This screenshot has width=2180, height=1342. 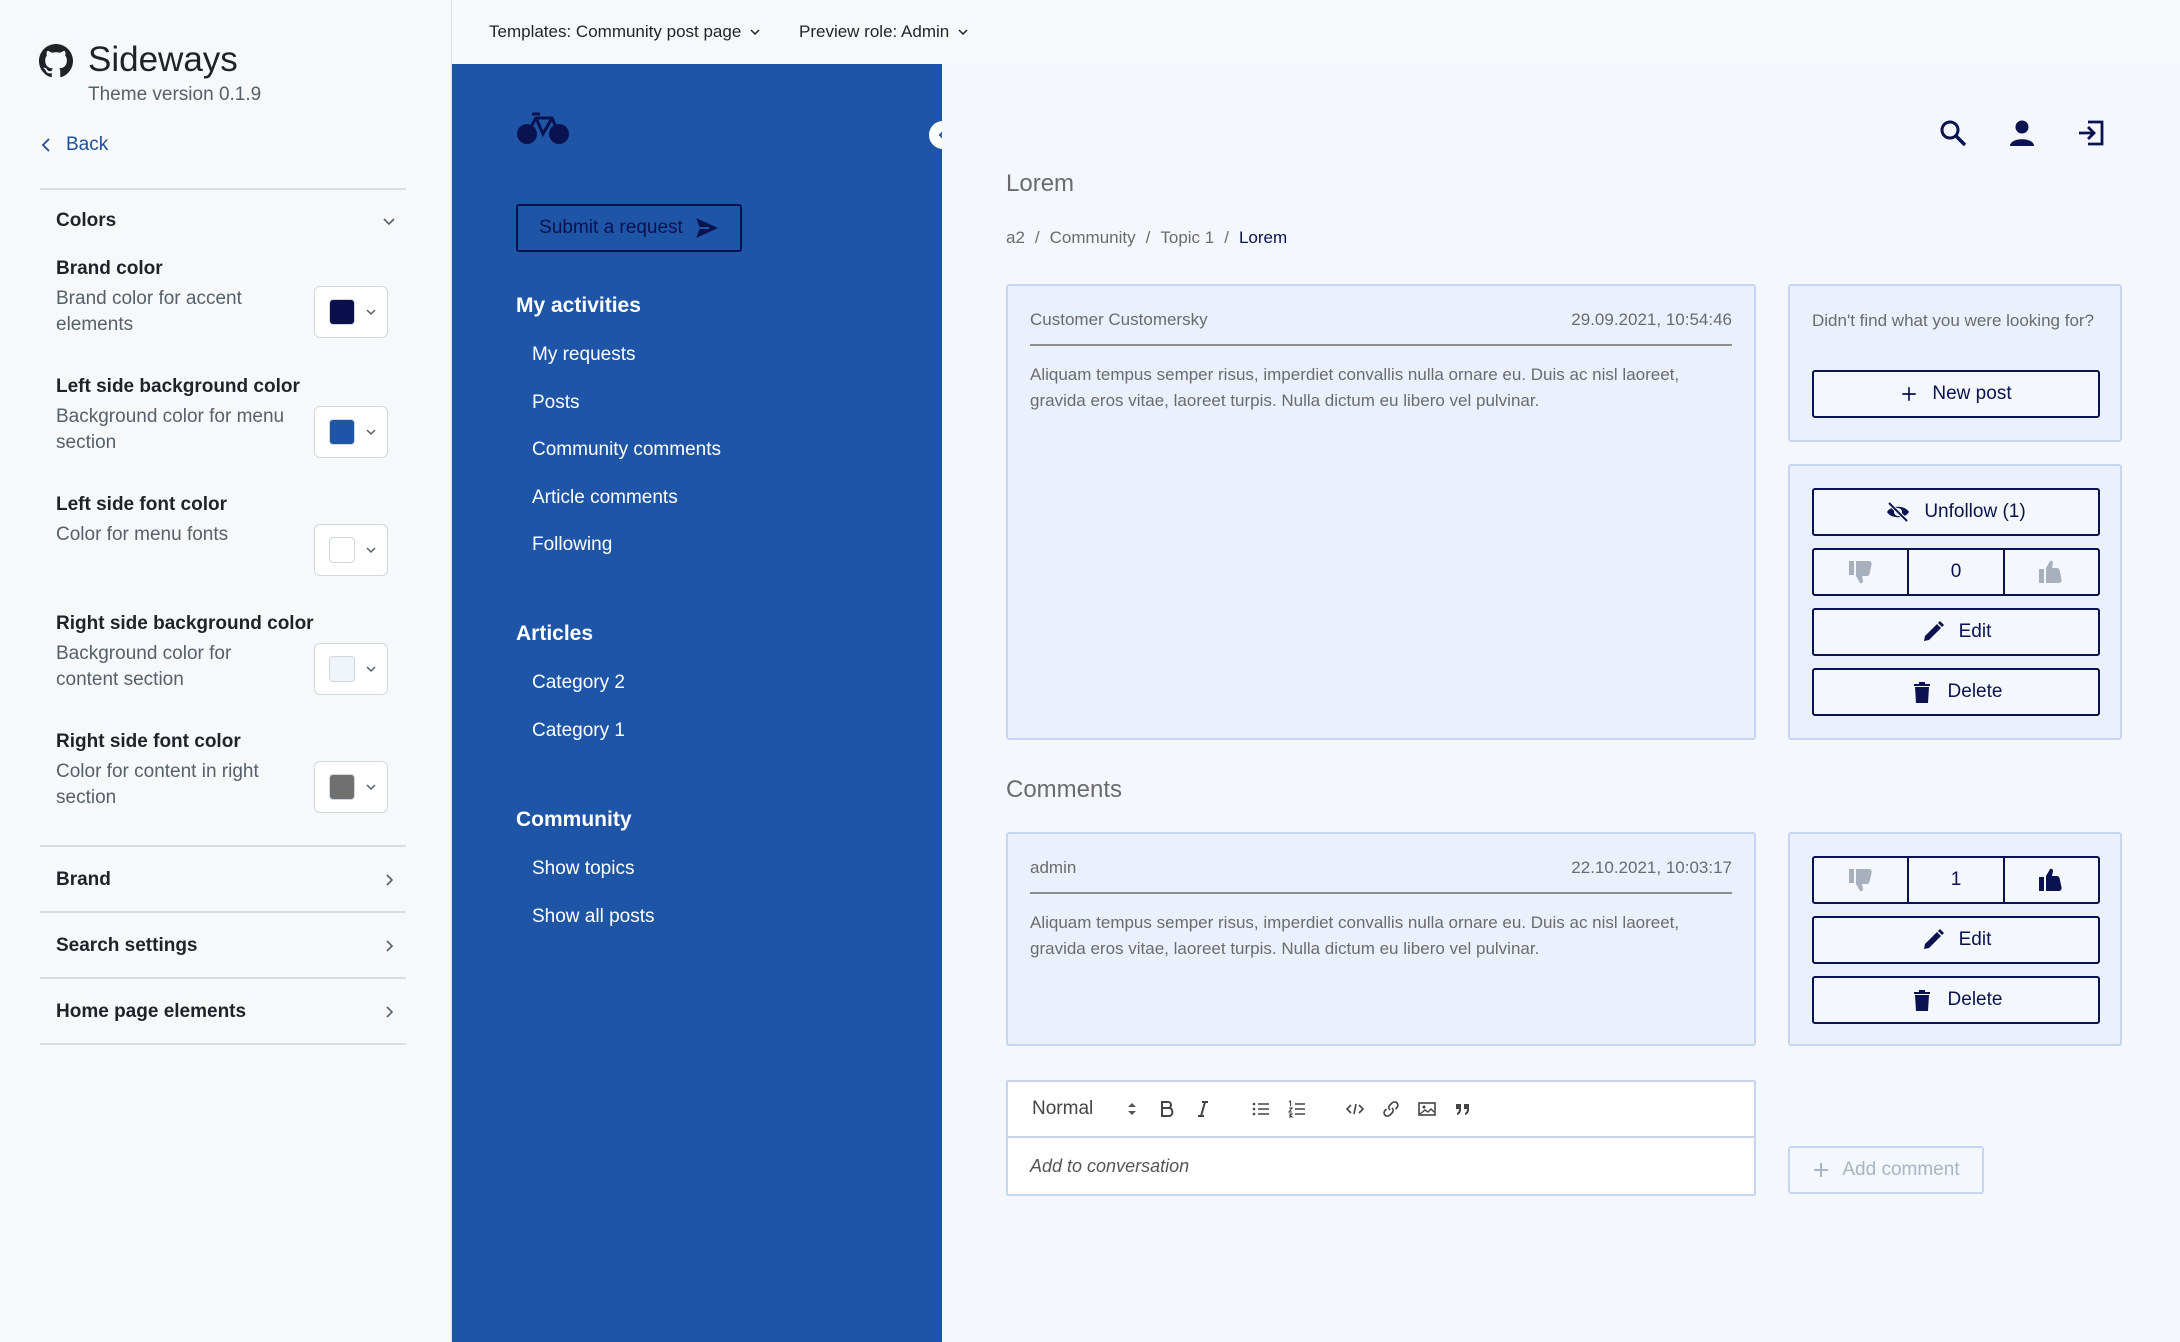 I want to click on italic-icon, so click(x=1203, y=1109).